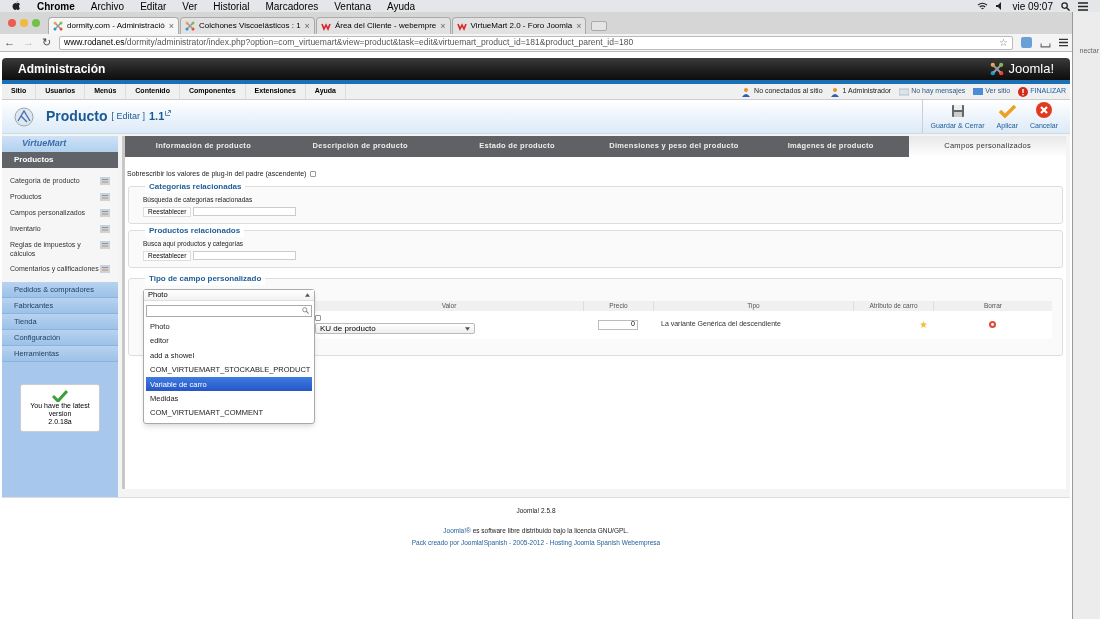 This screenshot has height=619, width=1100. I want to click on menu-icon, so click(1063, 42).